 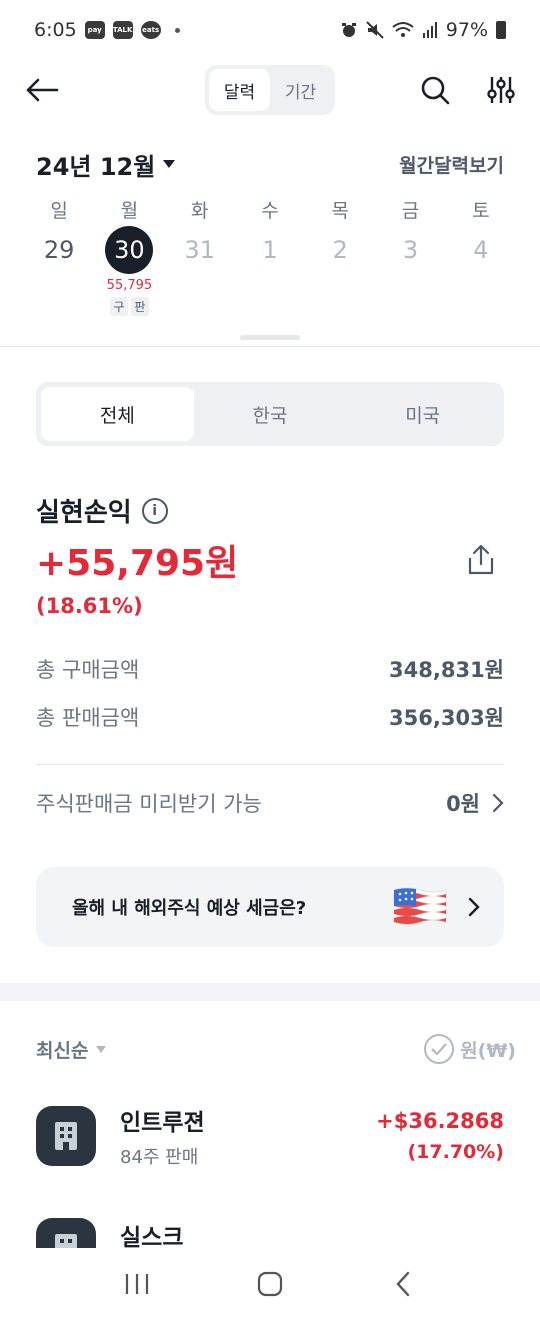 I want to click on day-column: 수 1, so click(x=270, y=256).